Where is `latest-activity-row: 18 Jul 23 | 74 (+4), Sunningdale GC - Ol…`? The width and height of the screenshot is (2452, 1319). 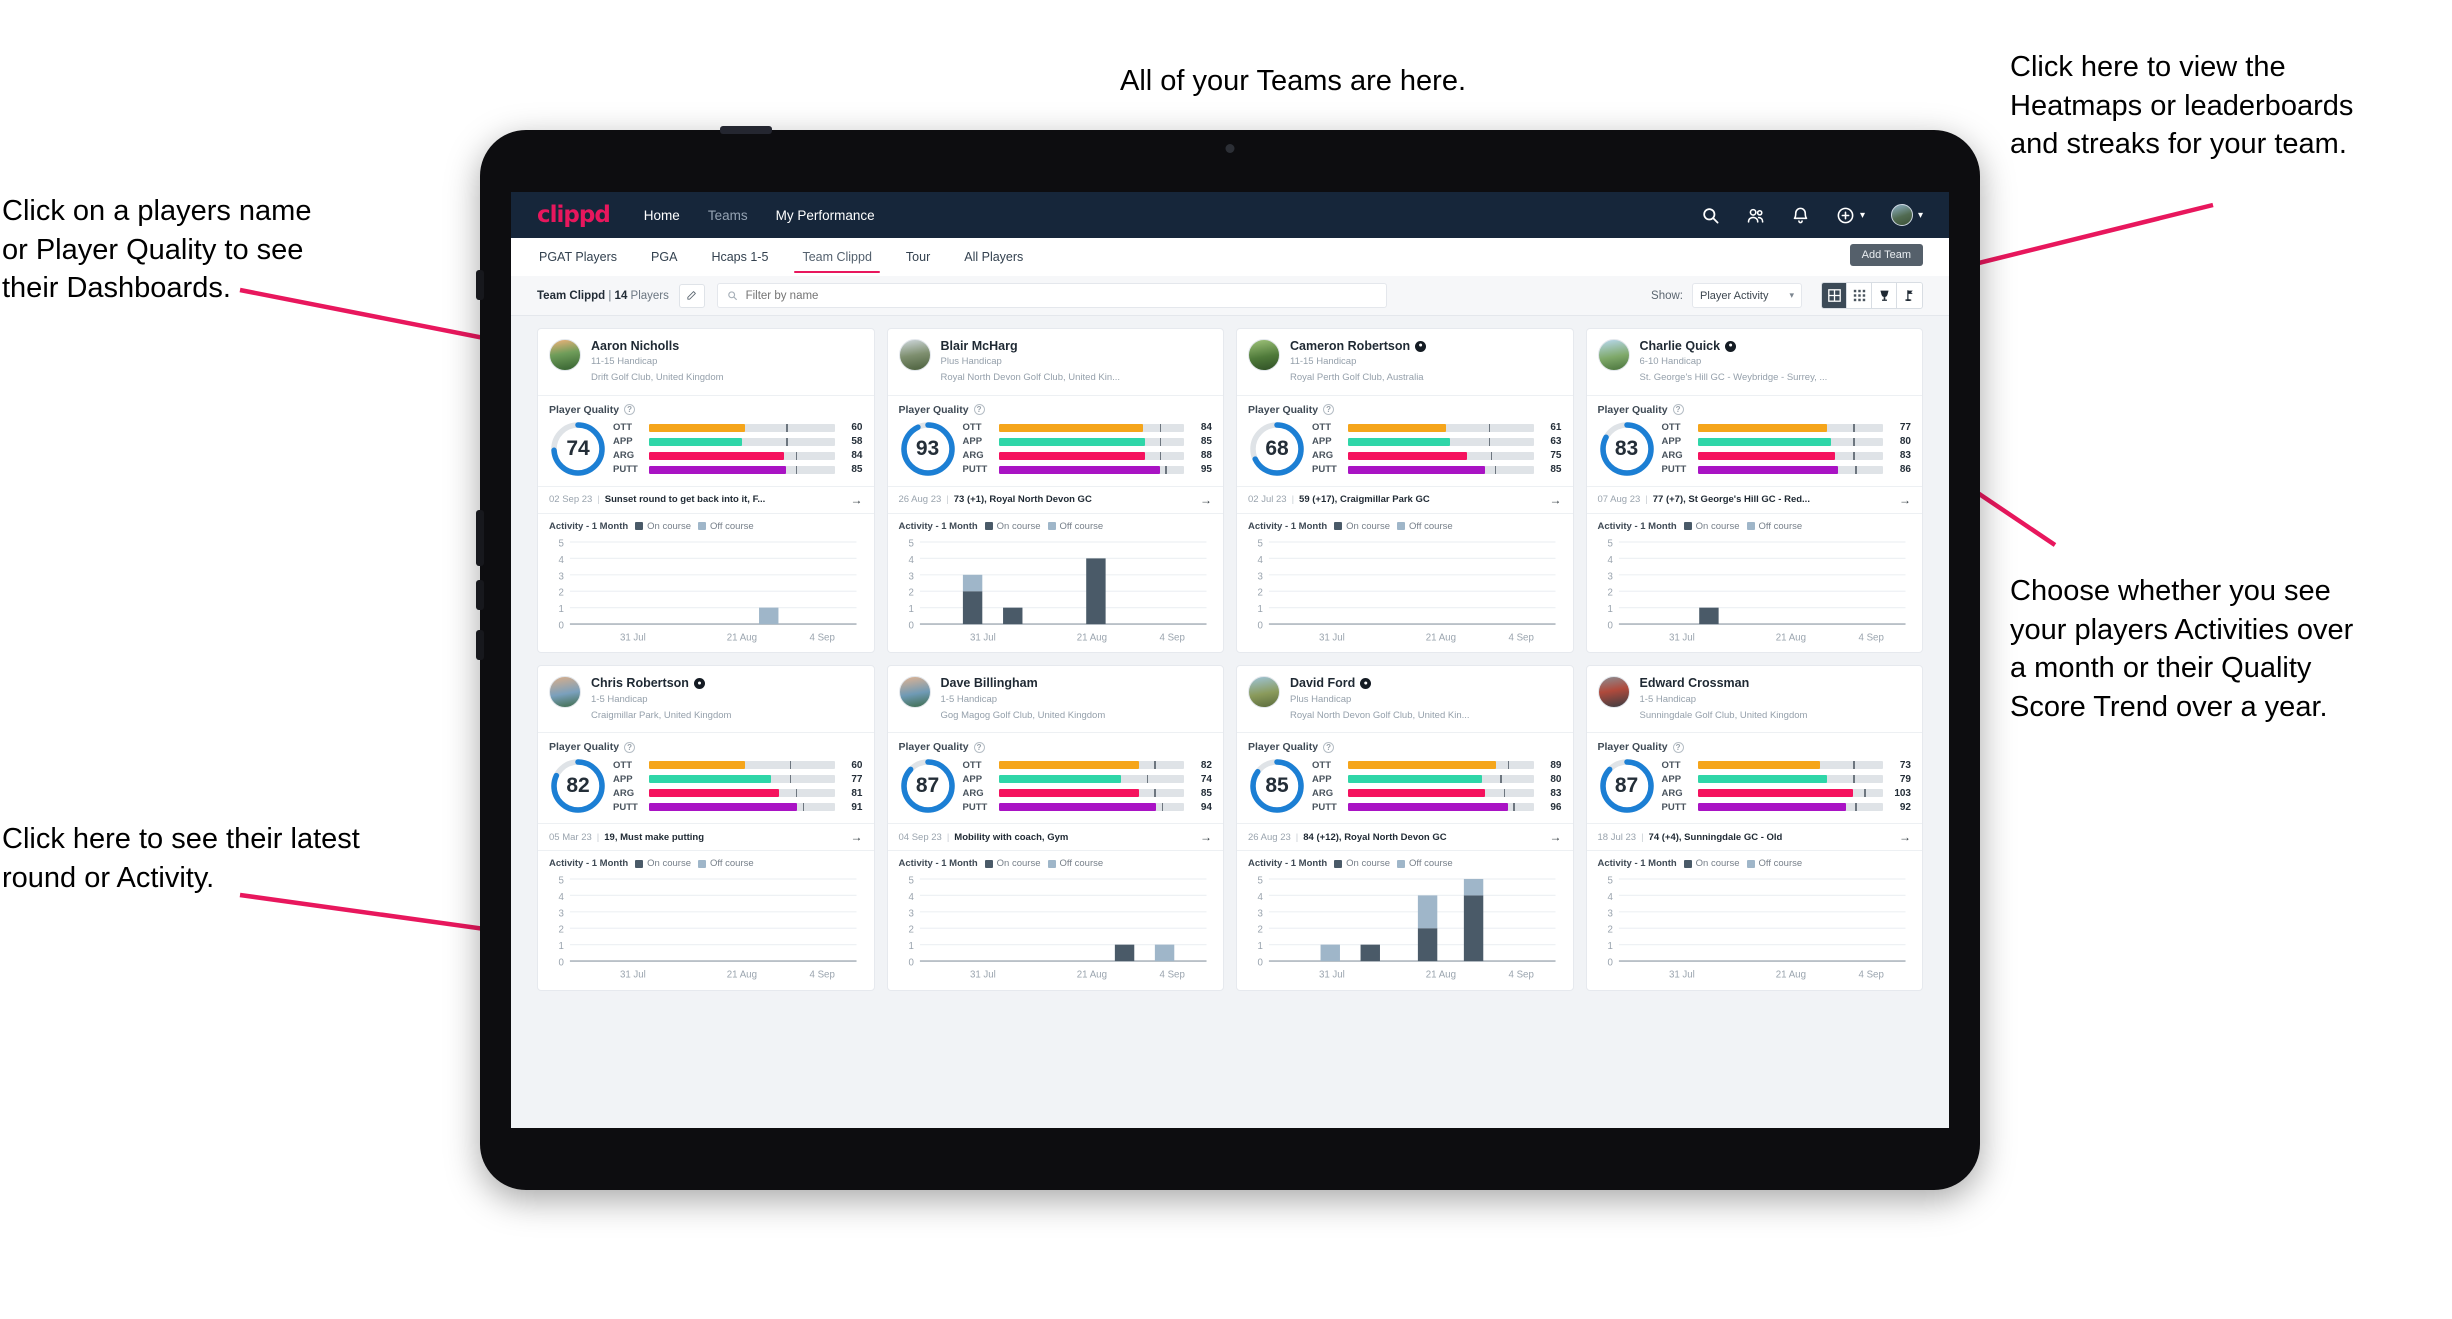 latest-activity-row: 18 Jul 23 | 74 (+4), Sunningdale GC - Ol… is located at coordinates (1754, 837).